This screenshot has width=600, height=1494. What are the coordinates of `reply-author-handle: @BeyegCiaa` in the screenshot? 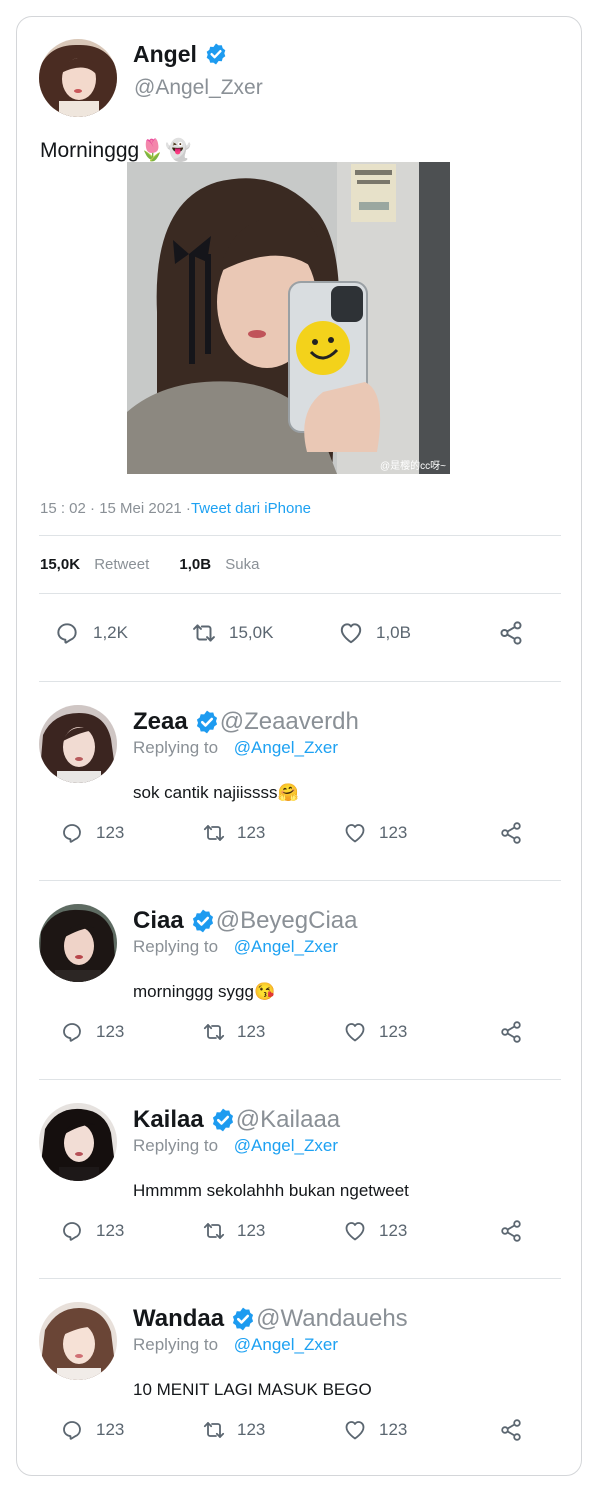 It's located at (287, 921).